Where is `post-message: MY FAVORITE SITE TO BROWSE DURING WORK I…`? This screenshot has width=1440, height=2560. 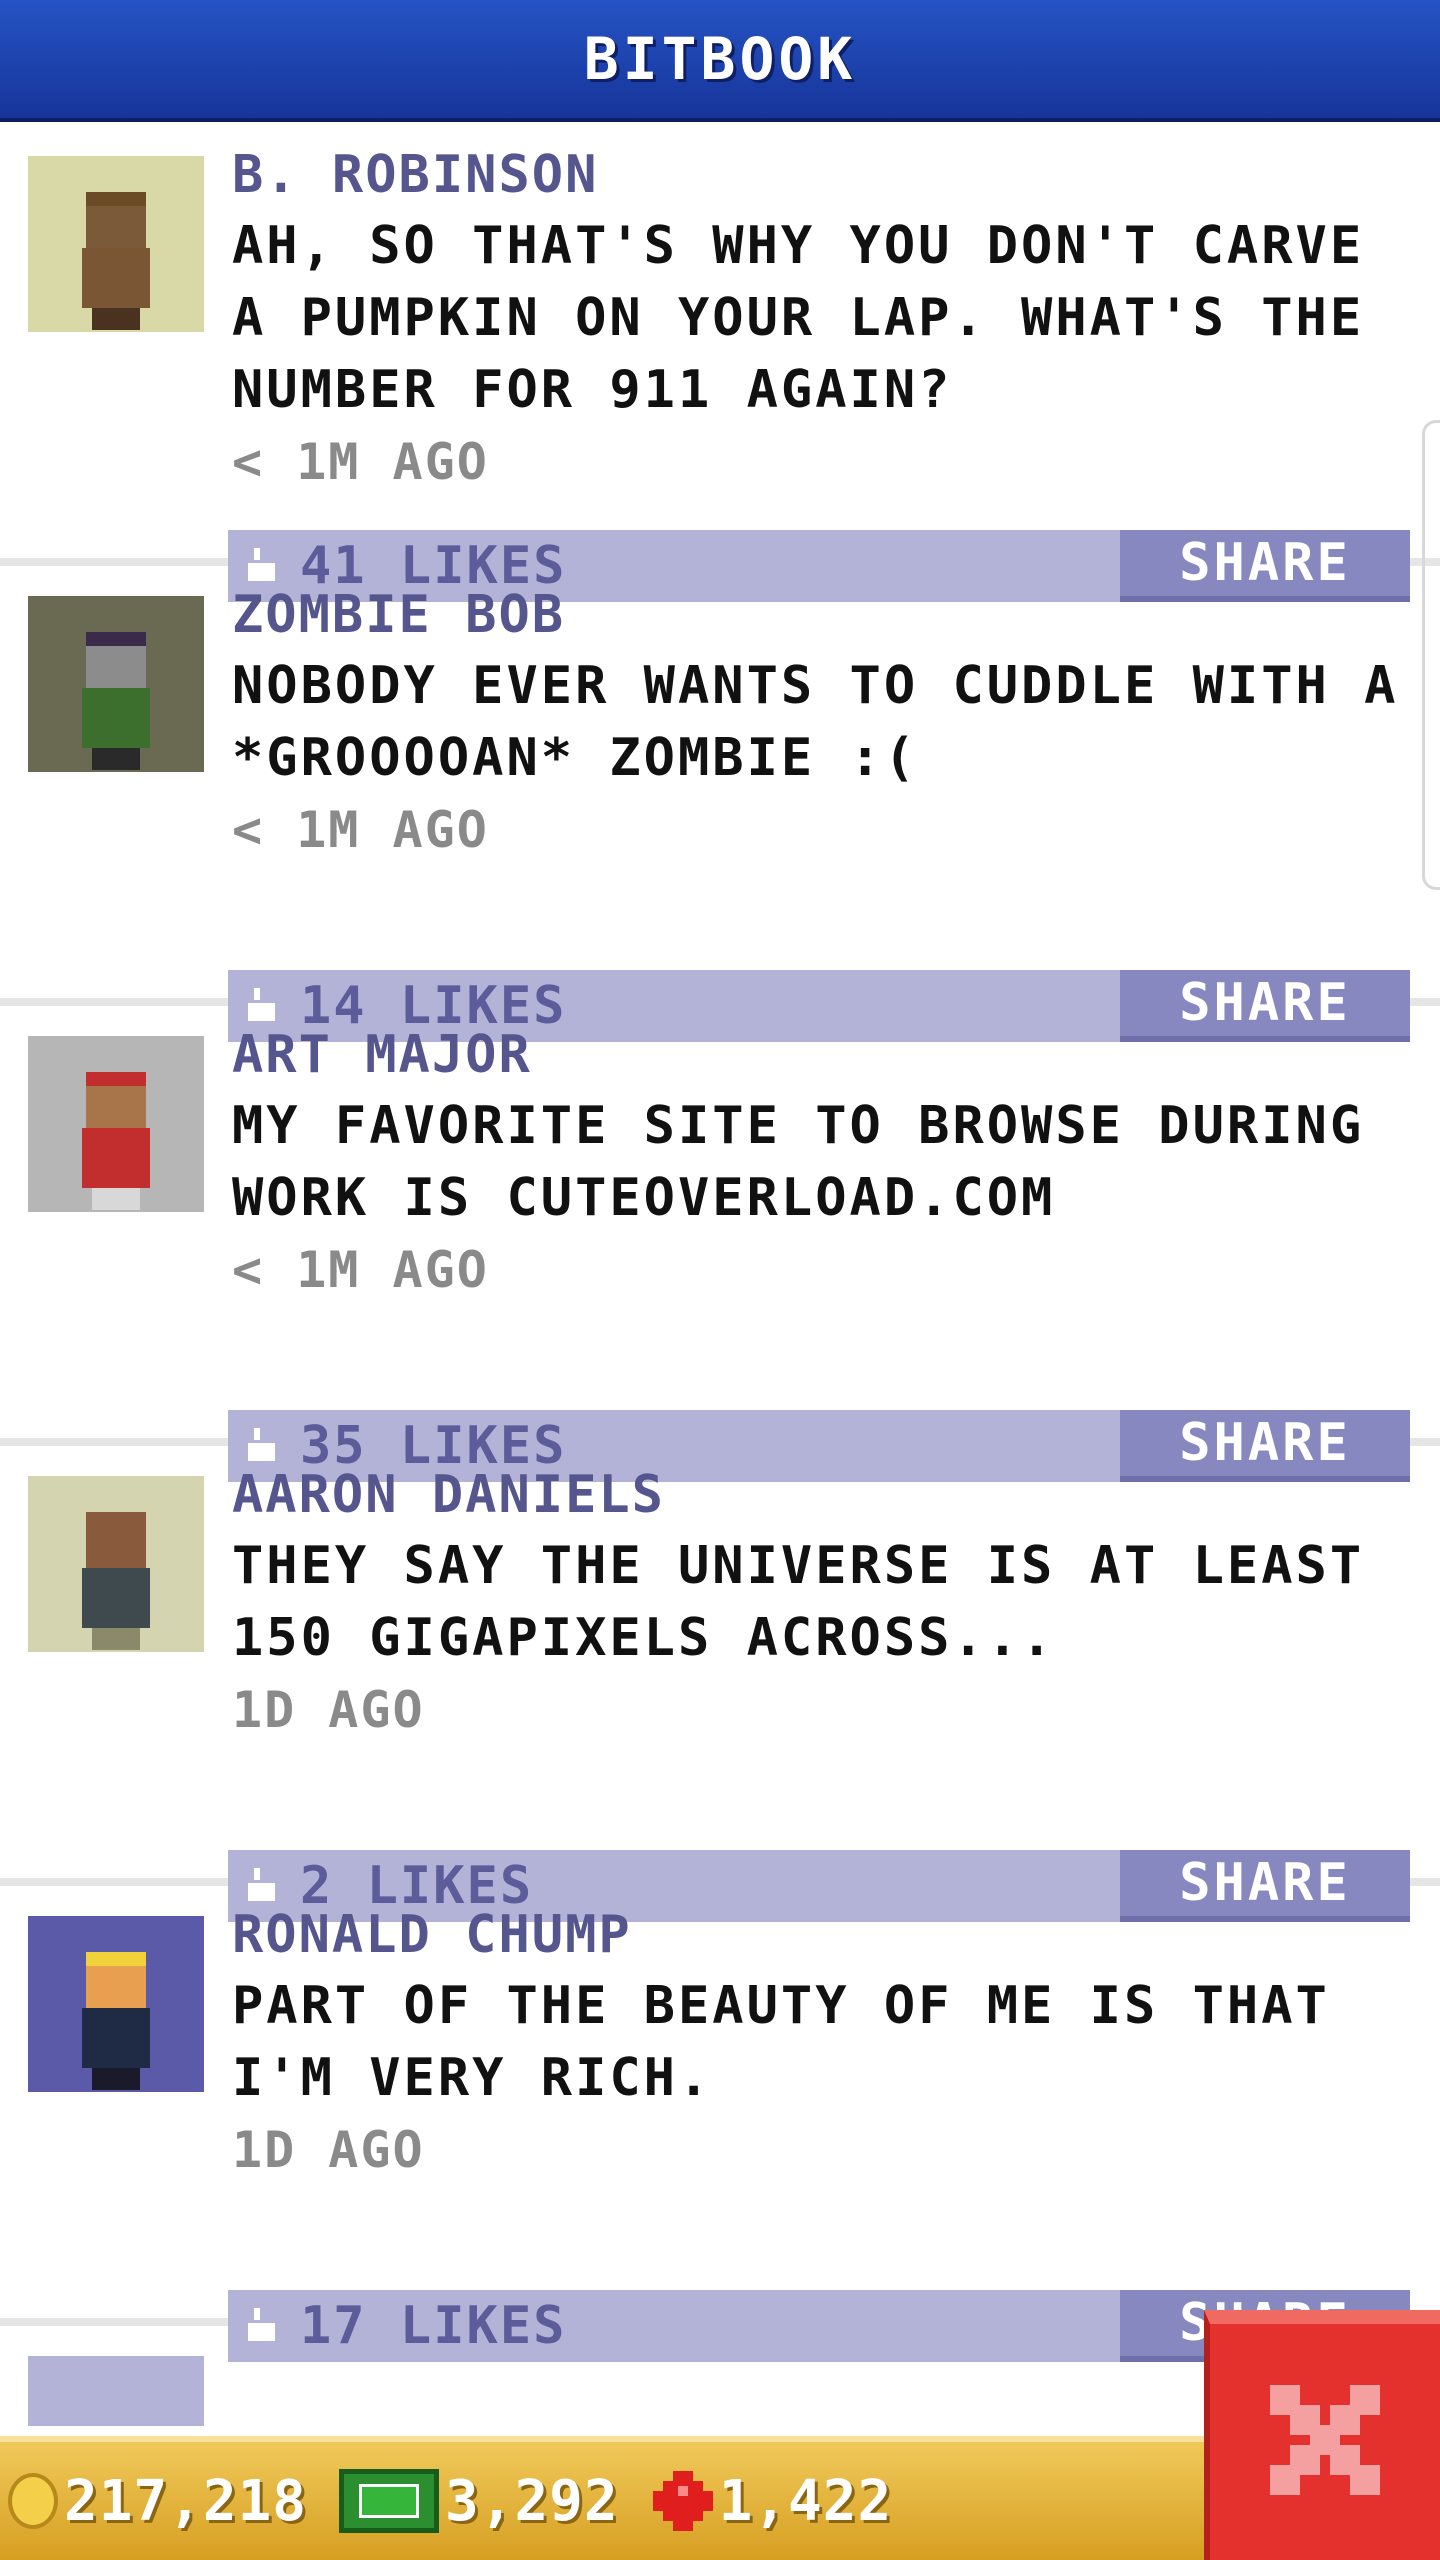
post-message: MY FAVORITE SITE TO BROWSE DURING WORK I… is located at coordinates (798, 1162).